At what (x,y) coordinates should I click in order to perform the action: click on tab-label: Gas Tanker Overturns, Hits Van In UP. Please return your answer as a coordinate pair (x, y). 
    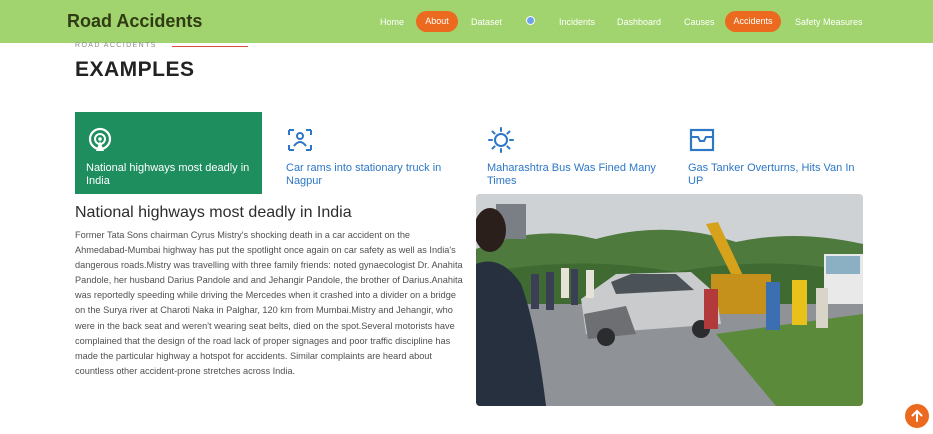
    Looking at the image, I should click on (771, 174).